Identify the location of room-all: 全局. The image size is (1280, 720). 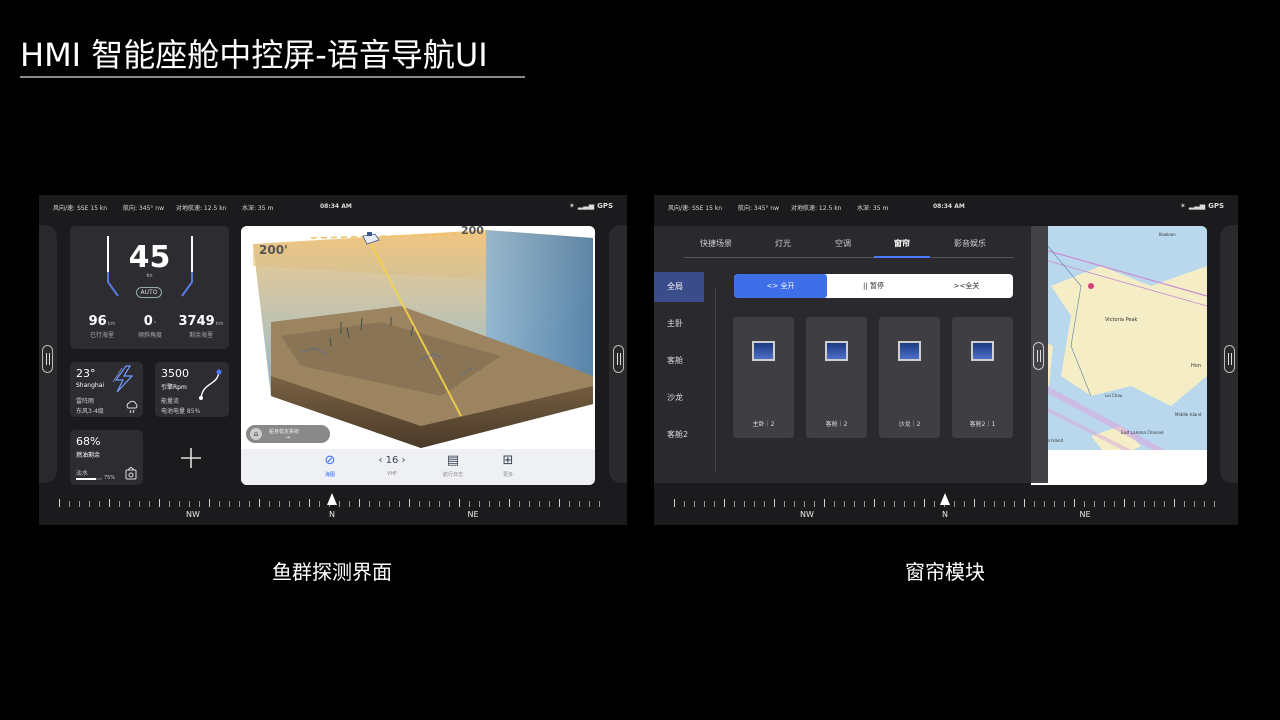
(679, 287).